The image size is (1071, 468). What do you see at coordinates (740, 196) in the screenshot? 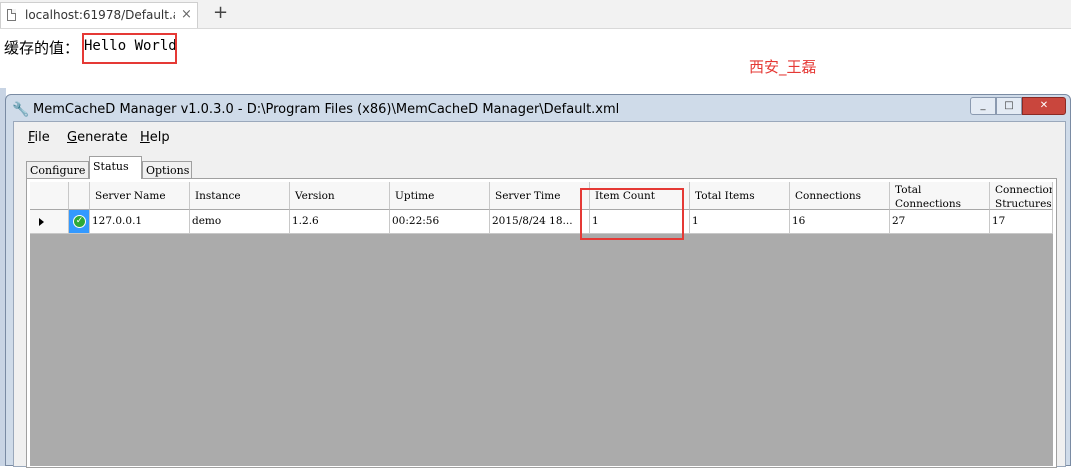
I see `column-header-total-items: Total Items` at bounding box center [740, 196].